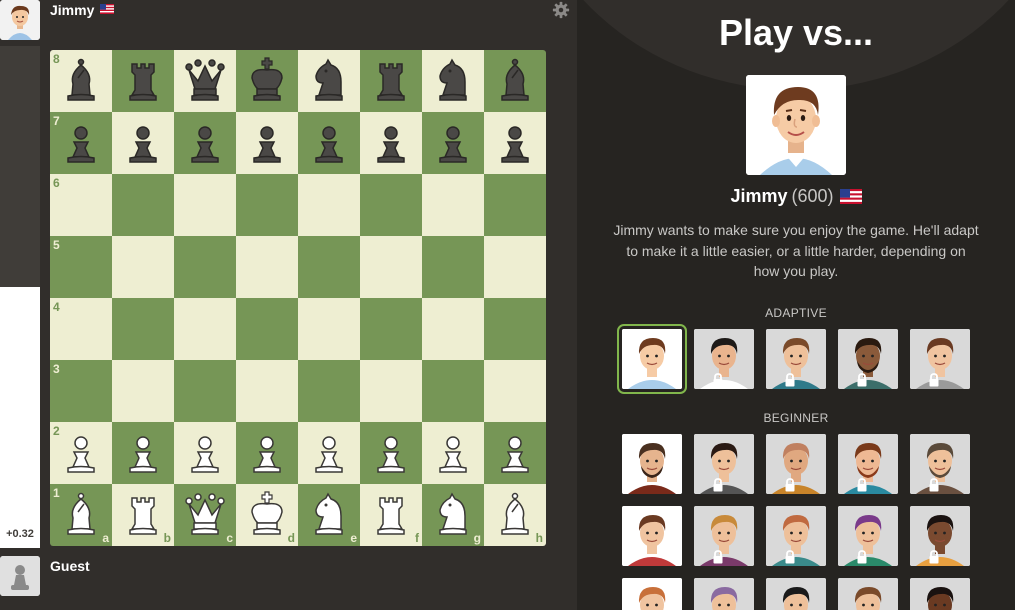 This screenshot has width=1015, height=610. What do you see at coordinates (329, 267) in the screenshot?
I see `square-e5` at bounding box center [329, 267].